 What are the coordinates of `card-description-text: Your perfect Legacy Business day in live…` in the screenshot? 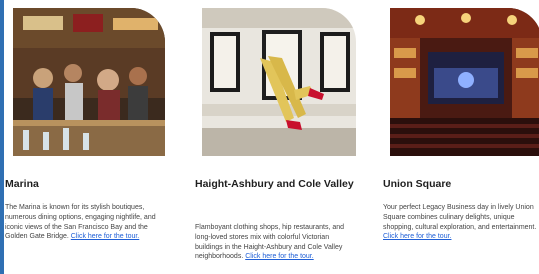 It's located at (460, 217).